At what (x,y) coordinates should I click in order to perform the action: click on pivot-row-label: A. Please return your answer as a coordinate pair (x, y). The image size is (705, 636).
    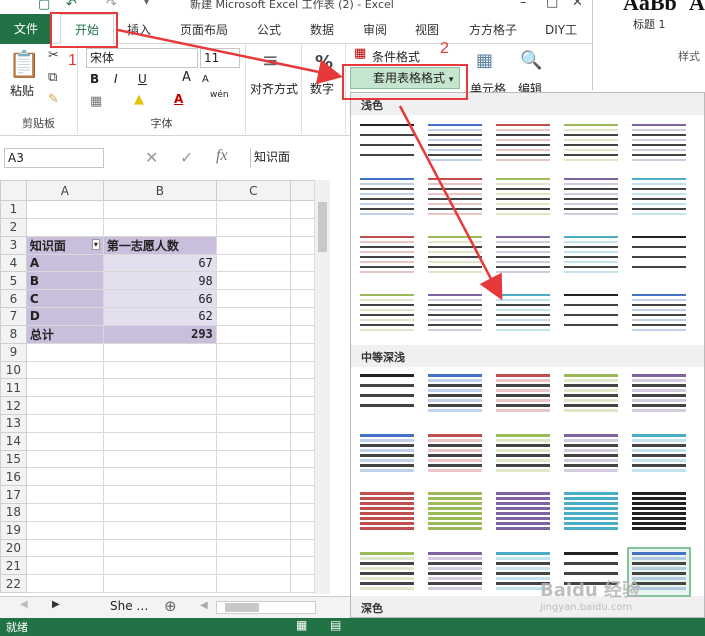
    Looking at the image, I should click on (64, 263).